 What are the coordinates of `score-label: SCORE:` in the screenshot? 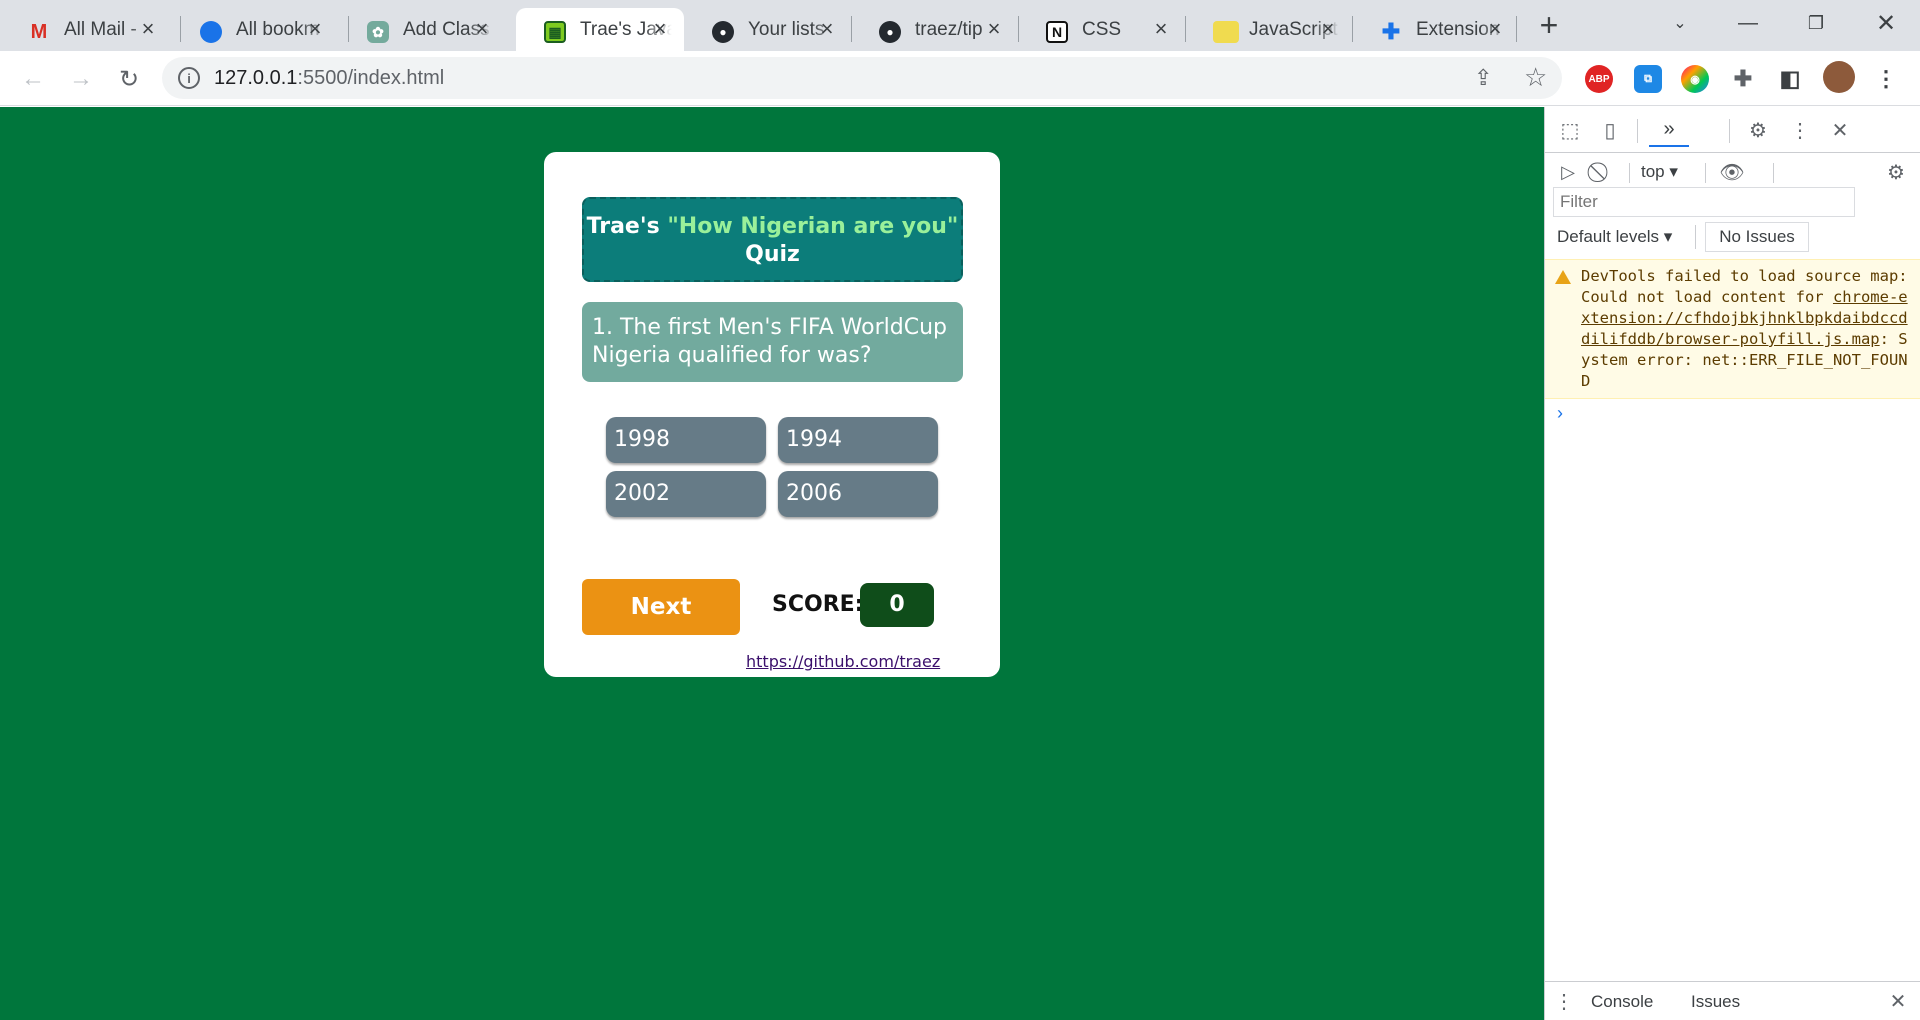 It's located at (818, 604).